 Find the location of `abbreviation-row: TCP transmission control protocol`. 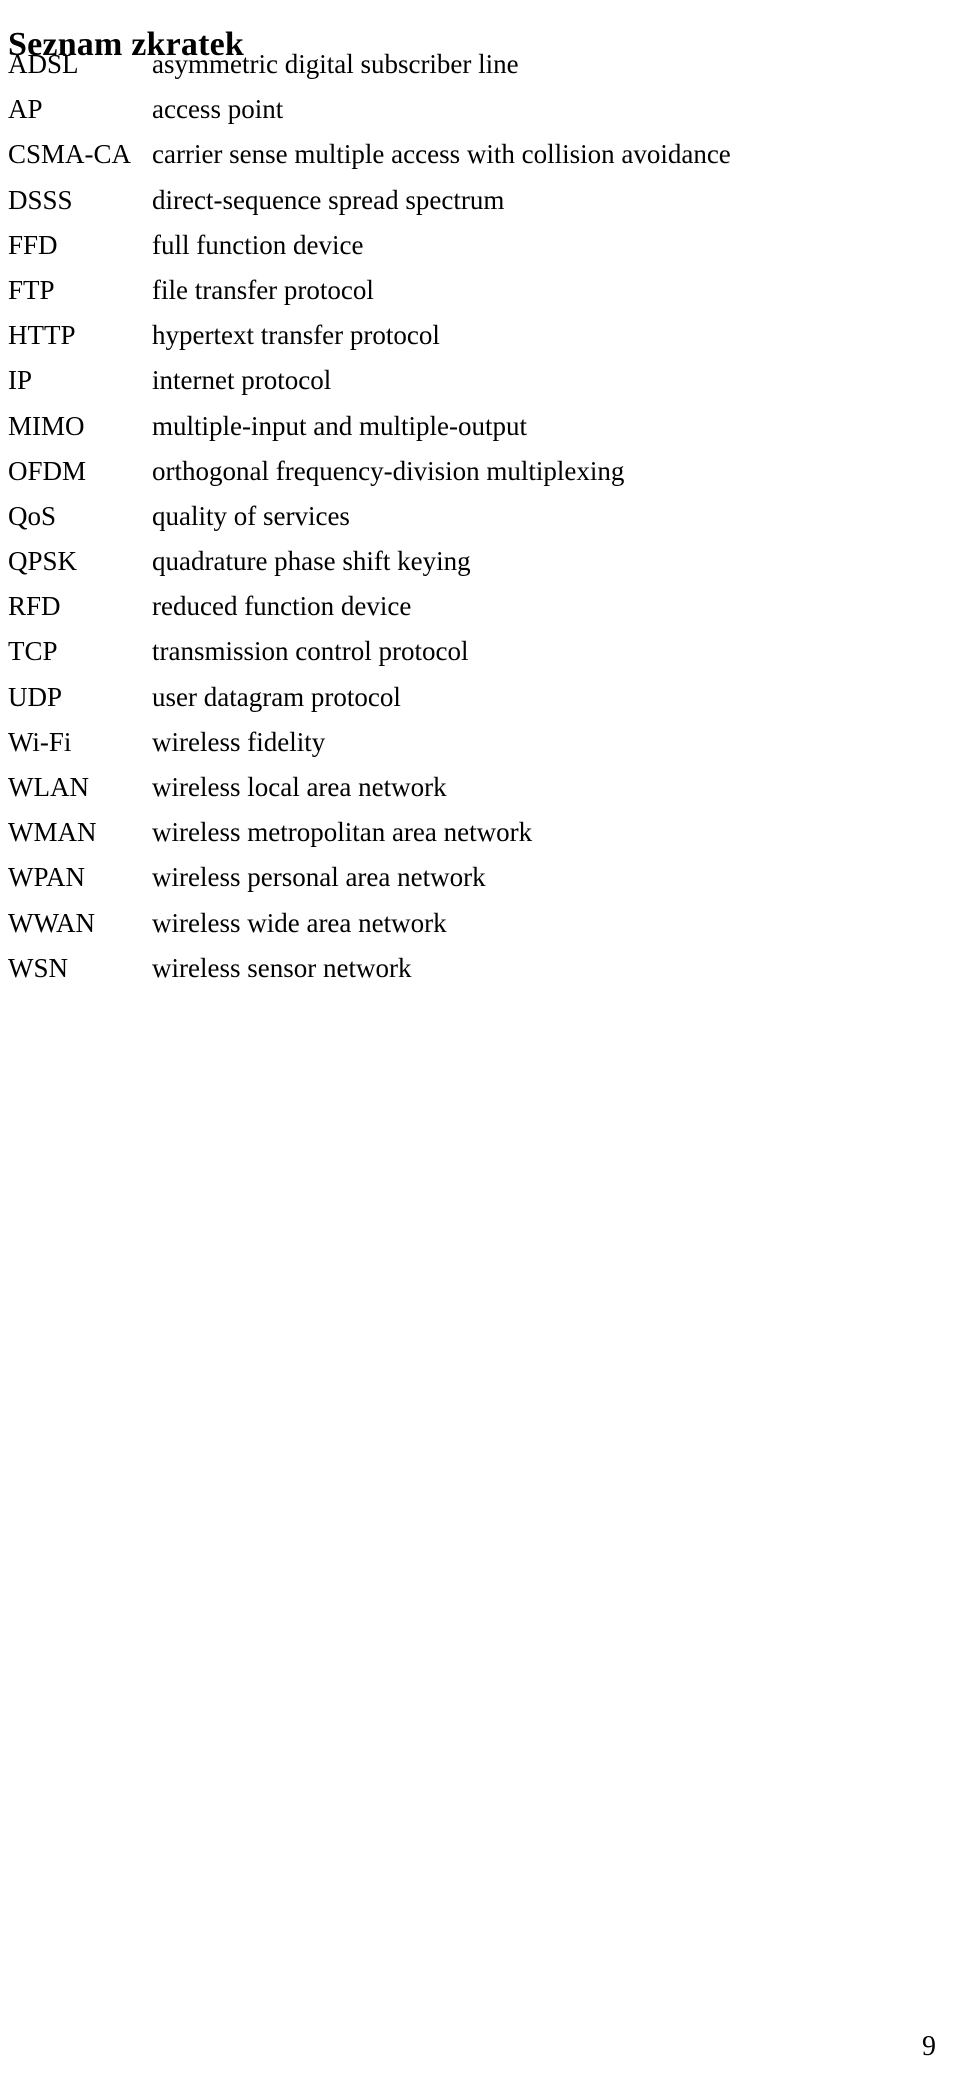

abbreviation-row: TCP transmission control protocol is located at coordinates (480, 651).